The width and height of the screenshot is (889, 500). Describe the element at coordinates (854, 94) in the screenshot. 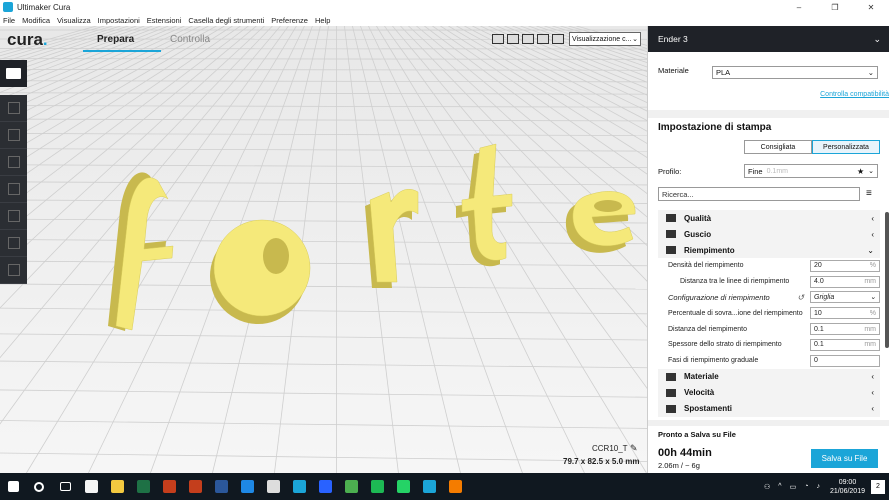

I see `check-compatibility-link: Controlla compatibilità` at that location.